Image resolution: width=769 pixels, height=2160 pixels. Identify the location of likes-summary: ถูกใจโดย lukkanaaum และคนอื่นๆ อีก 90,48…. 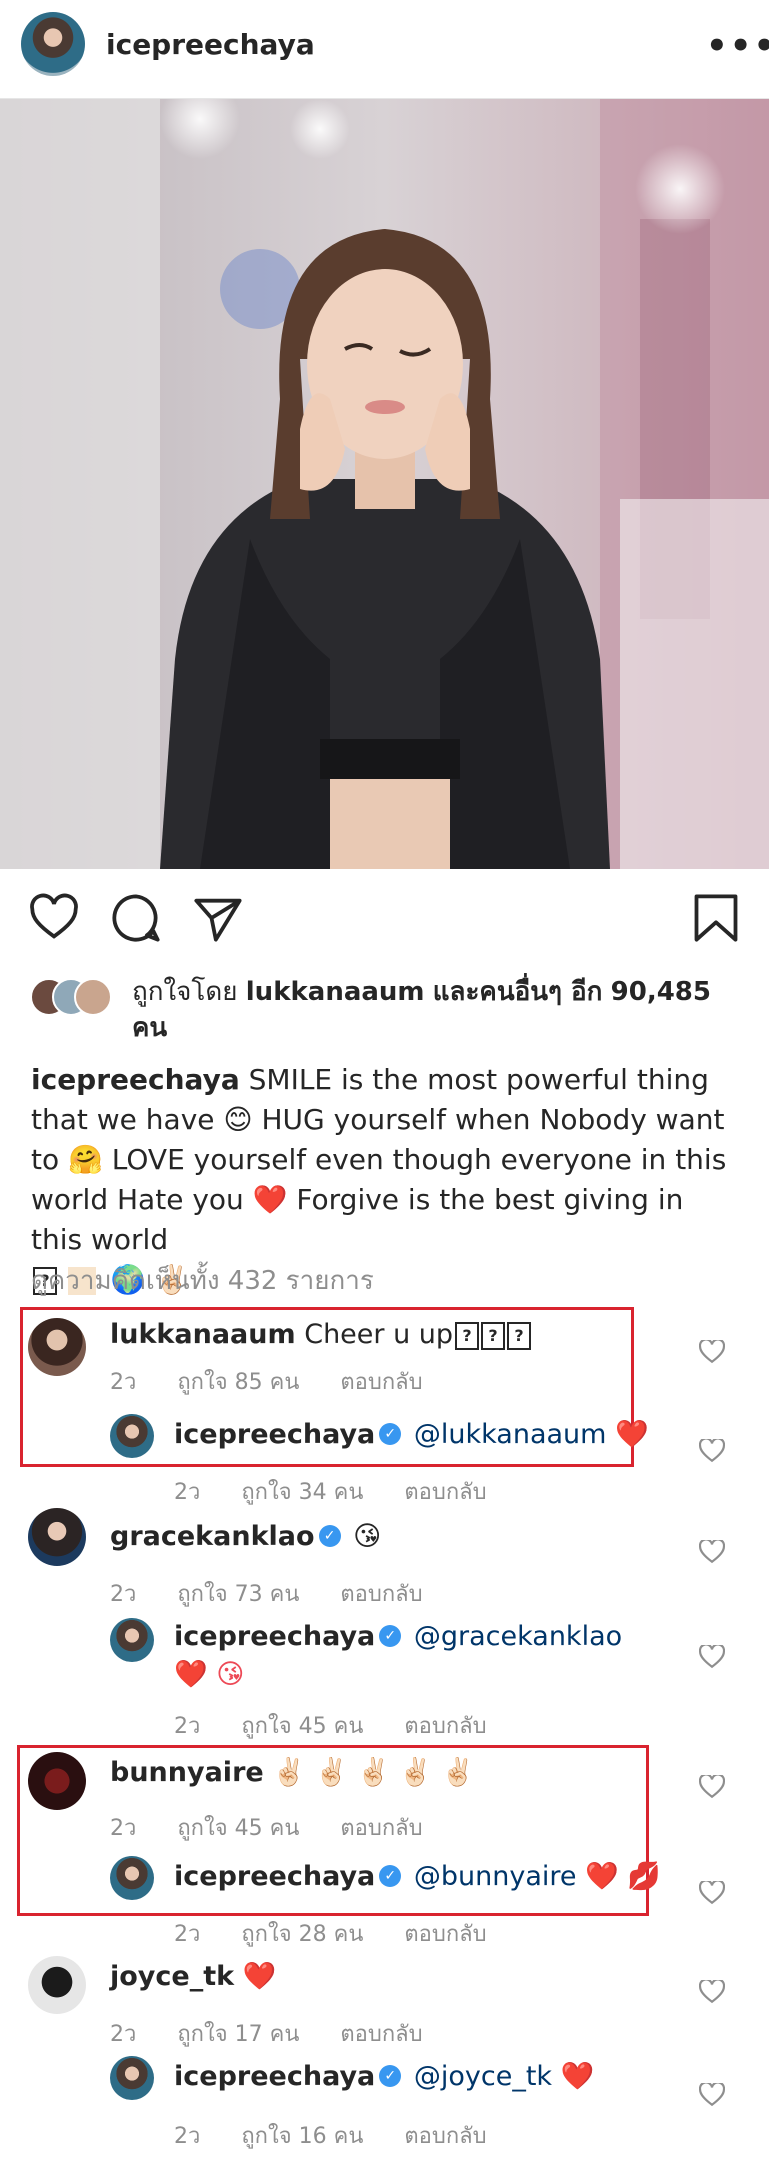
(442, 1010).